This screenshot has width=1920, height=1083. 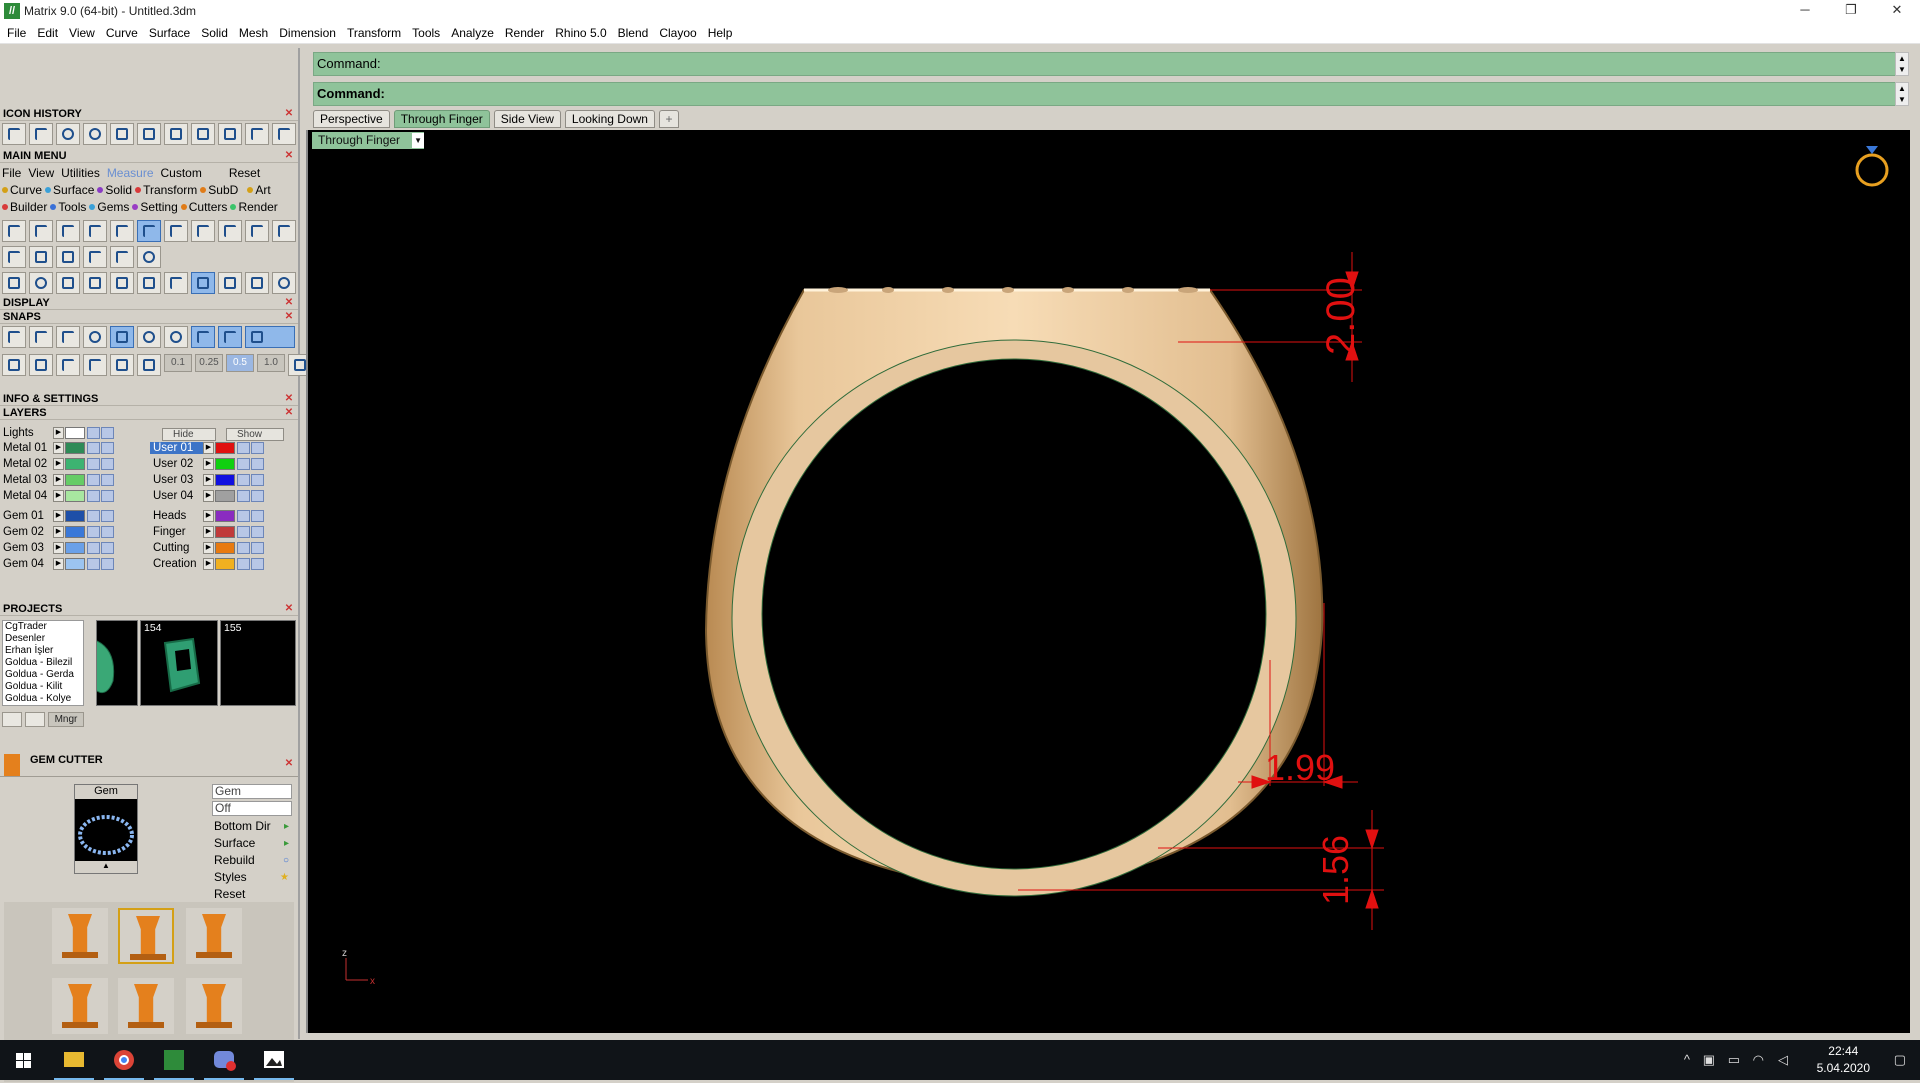 What do you see at coordinates (149, 114) in the screenshot?
I see `icon-history-header: ICON HISTORY ✕` at bounding box center [149, 114].